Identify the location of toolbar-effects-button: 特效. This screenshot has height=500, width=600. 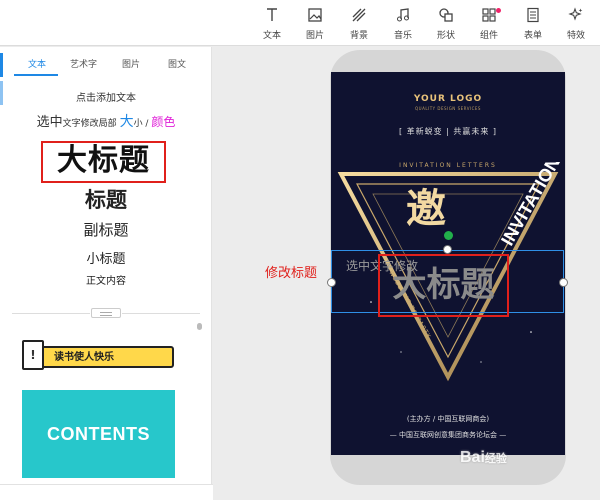
(576, 25).